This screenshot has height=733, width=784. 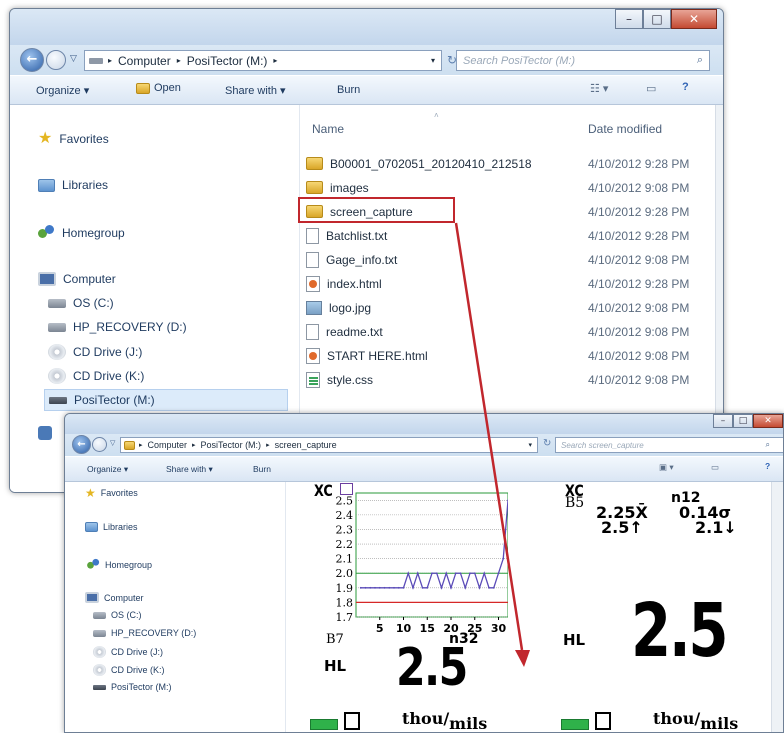 What do you see at coordinates (92, 597) in the screenshot?
I see `computer-icon` at bounding box center [92, 597].